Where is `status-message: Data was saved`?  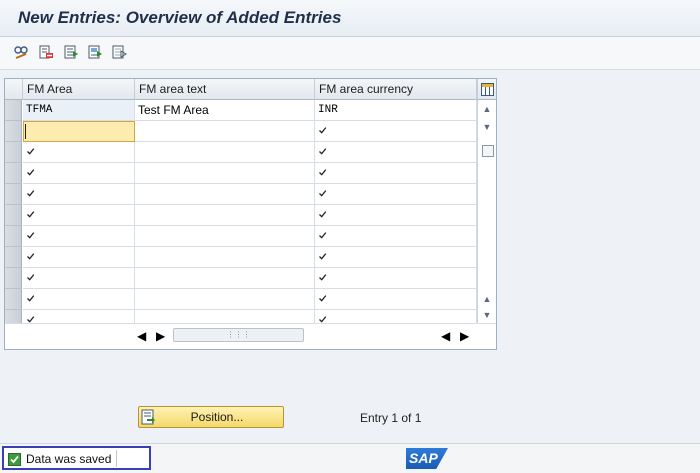 status-message: Data was saved is located at coordinates (76, 458).